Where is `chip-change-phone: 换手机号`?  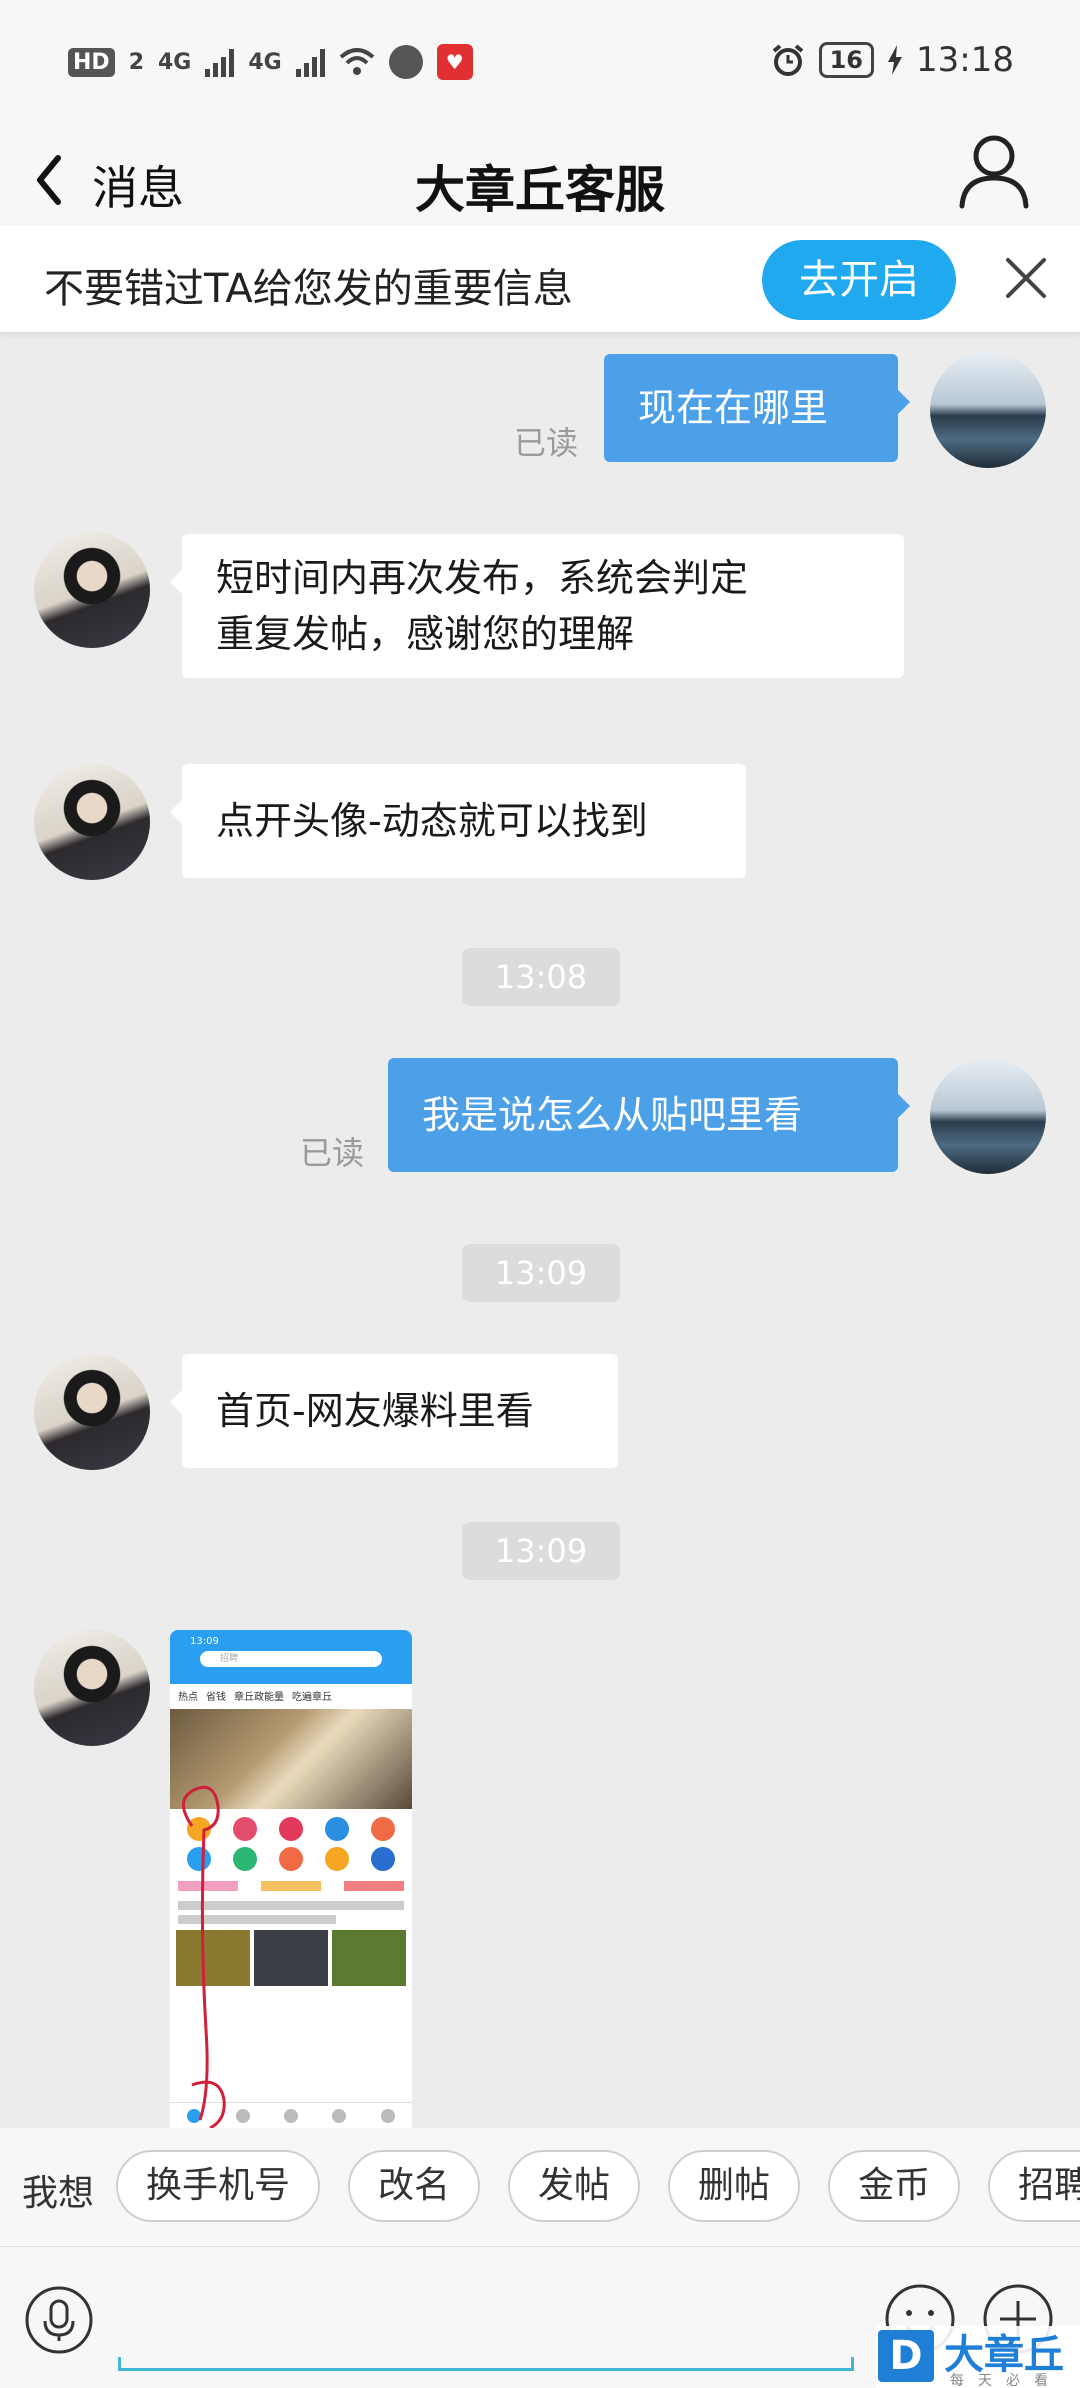
chip-change-phone: 换手机号 is located at coordinates (218, 2186).